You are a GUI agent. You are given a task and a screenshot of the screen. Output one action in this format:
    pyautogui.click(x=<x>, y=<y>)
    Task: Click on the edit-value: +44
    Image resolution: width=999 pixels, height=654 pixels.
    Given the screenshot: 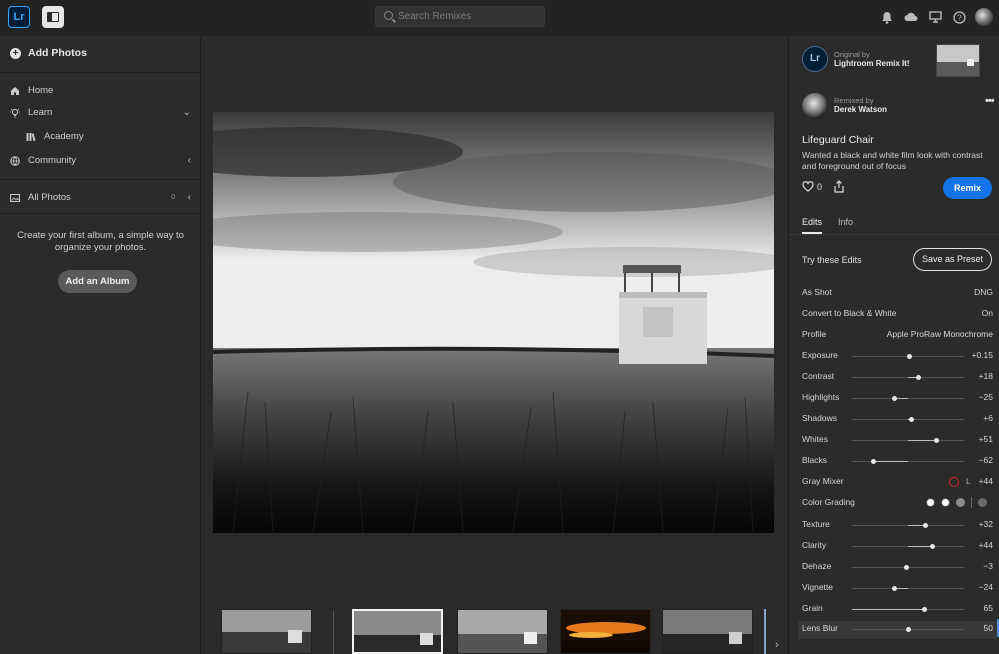 What is the action you would take?
    pyautogui.click(x=985, y=481)
    